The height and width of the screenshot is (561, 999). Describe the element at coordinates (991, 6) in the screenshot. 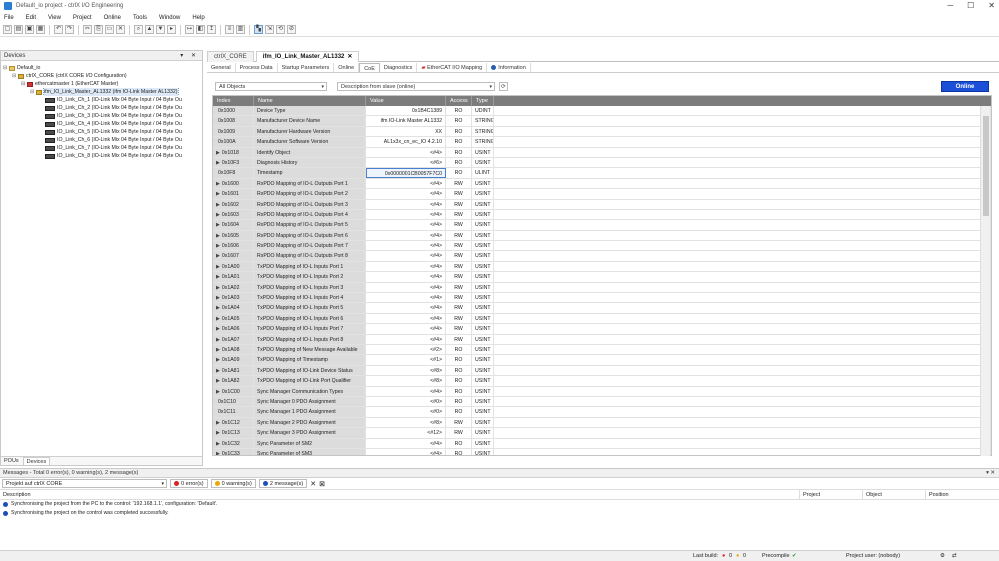

I see `close-button: ✕` at that location.